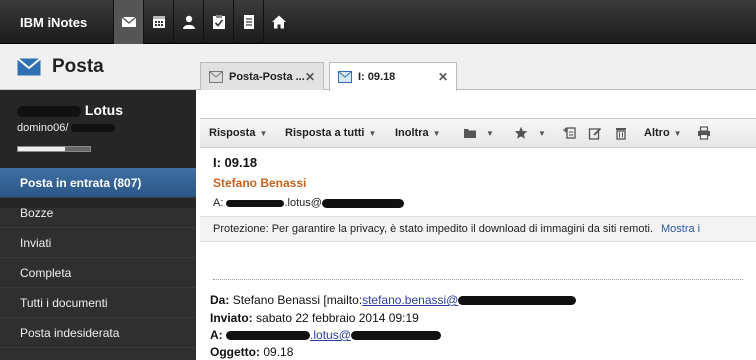  Describe the element at coordinates (231, 318) in the screenshot. I see `sent-label: Inviato:` at that location.